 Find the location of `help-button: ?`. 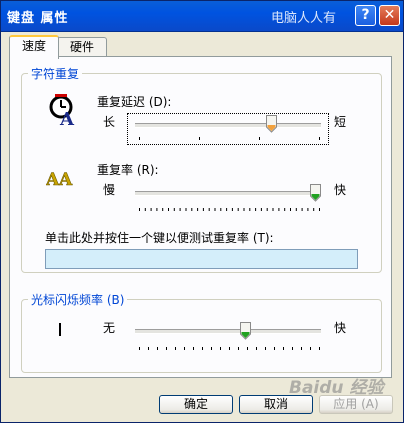

help-button: ? is located at coordinates (365, 15).